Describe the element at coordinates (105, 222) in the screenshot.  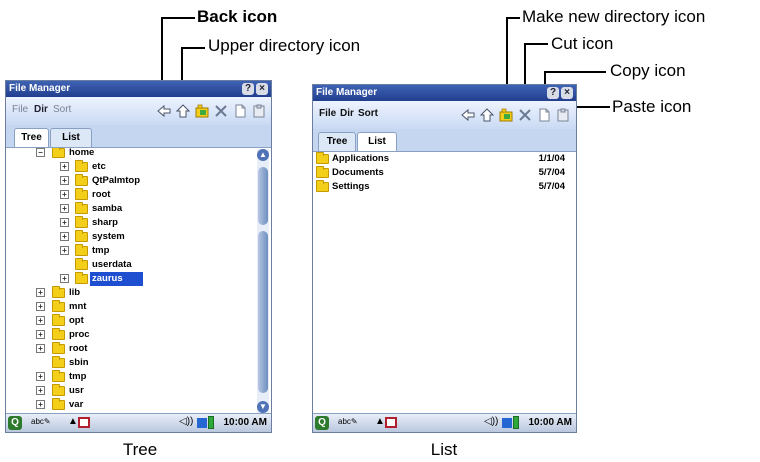
I see `tree-item-label: sharp` at that location.